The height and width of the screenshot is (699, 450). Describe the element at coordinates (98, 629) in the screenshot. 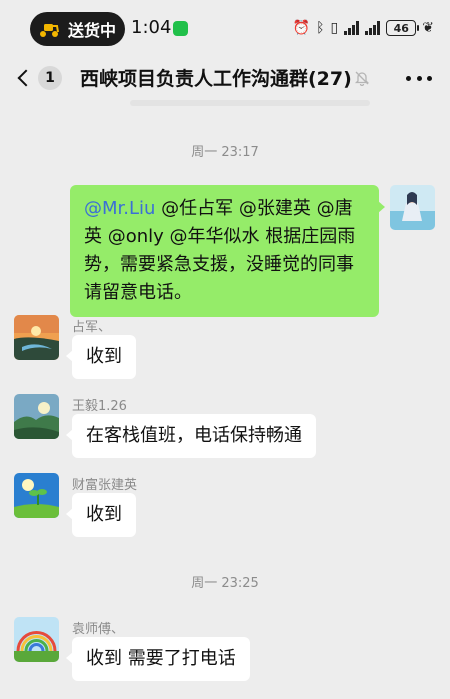

I see `sender-name: 袁师傅、` at that location.